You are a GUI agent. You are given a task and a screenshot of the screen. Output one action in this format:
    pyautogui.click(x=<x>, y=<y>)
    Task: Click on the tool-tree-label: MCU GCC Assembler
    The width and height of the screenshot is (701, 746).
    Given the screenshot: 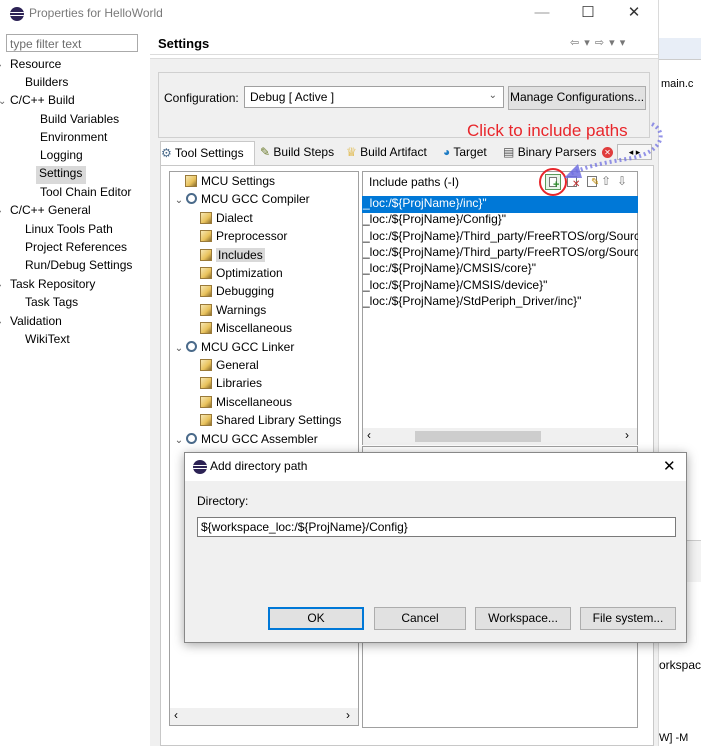 What is the action you would take?
    pyautogui.click(x=259, y=438)
    